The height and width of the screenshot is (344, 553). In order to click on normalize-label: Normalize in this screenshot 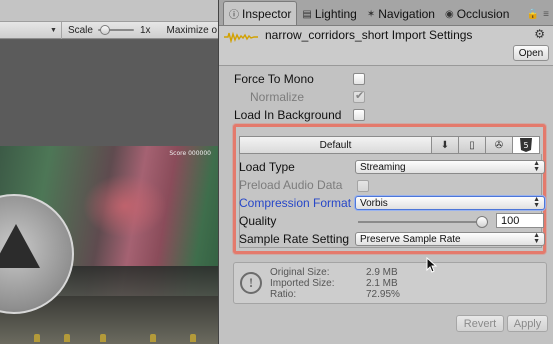, I will do `click(277, 97)`.